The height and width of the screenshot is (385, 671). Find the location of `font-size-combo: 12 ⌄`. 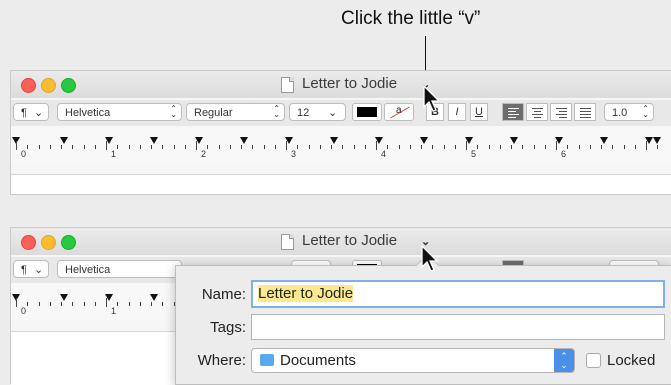

font-size-combo: 12 ⌄ is located at coordinates (317, 112).